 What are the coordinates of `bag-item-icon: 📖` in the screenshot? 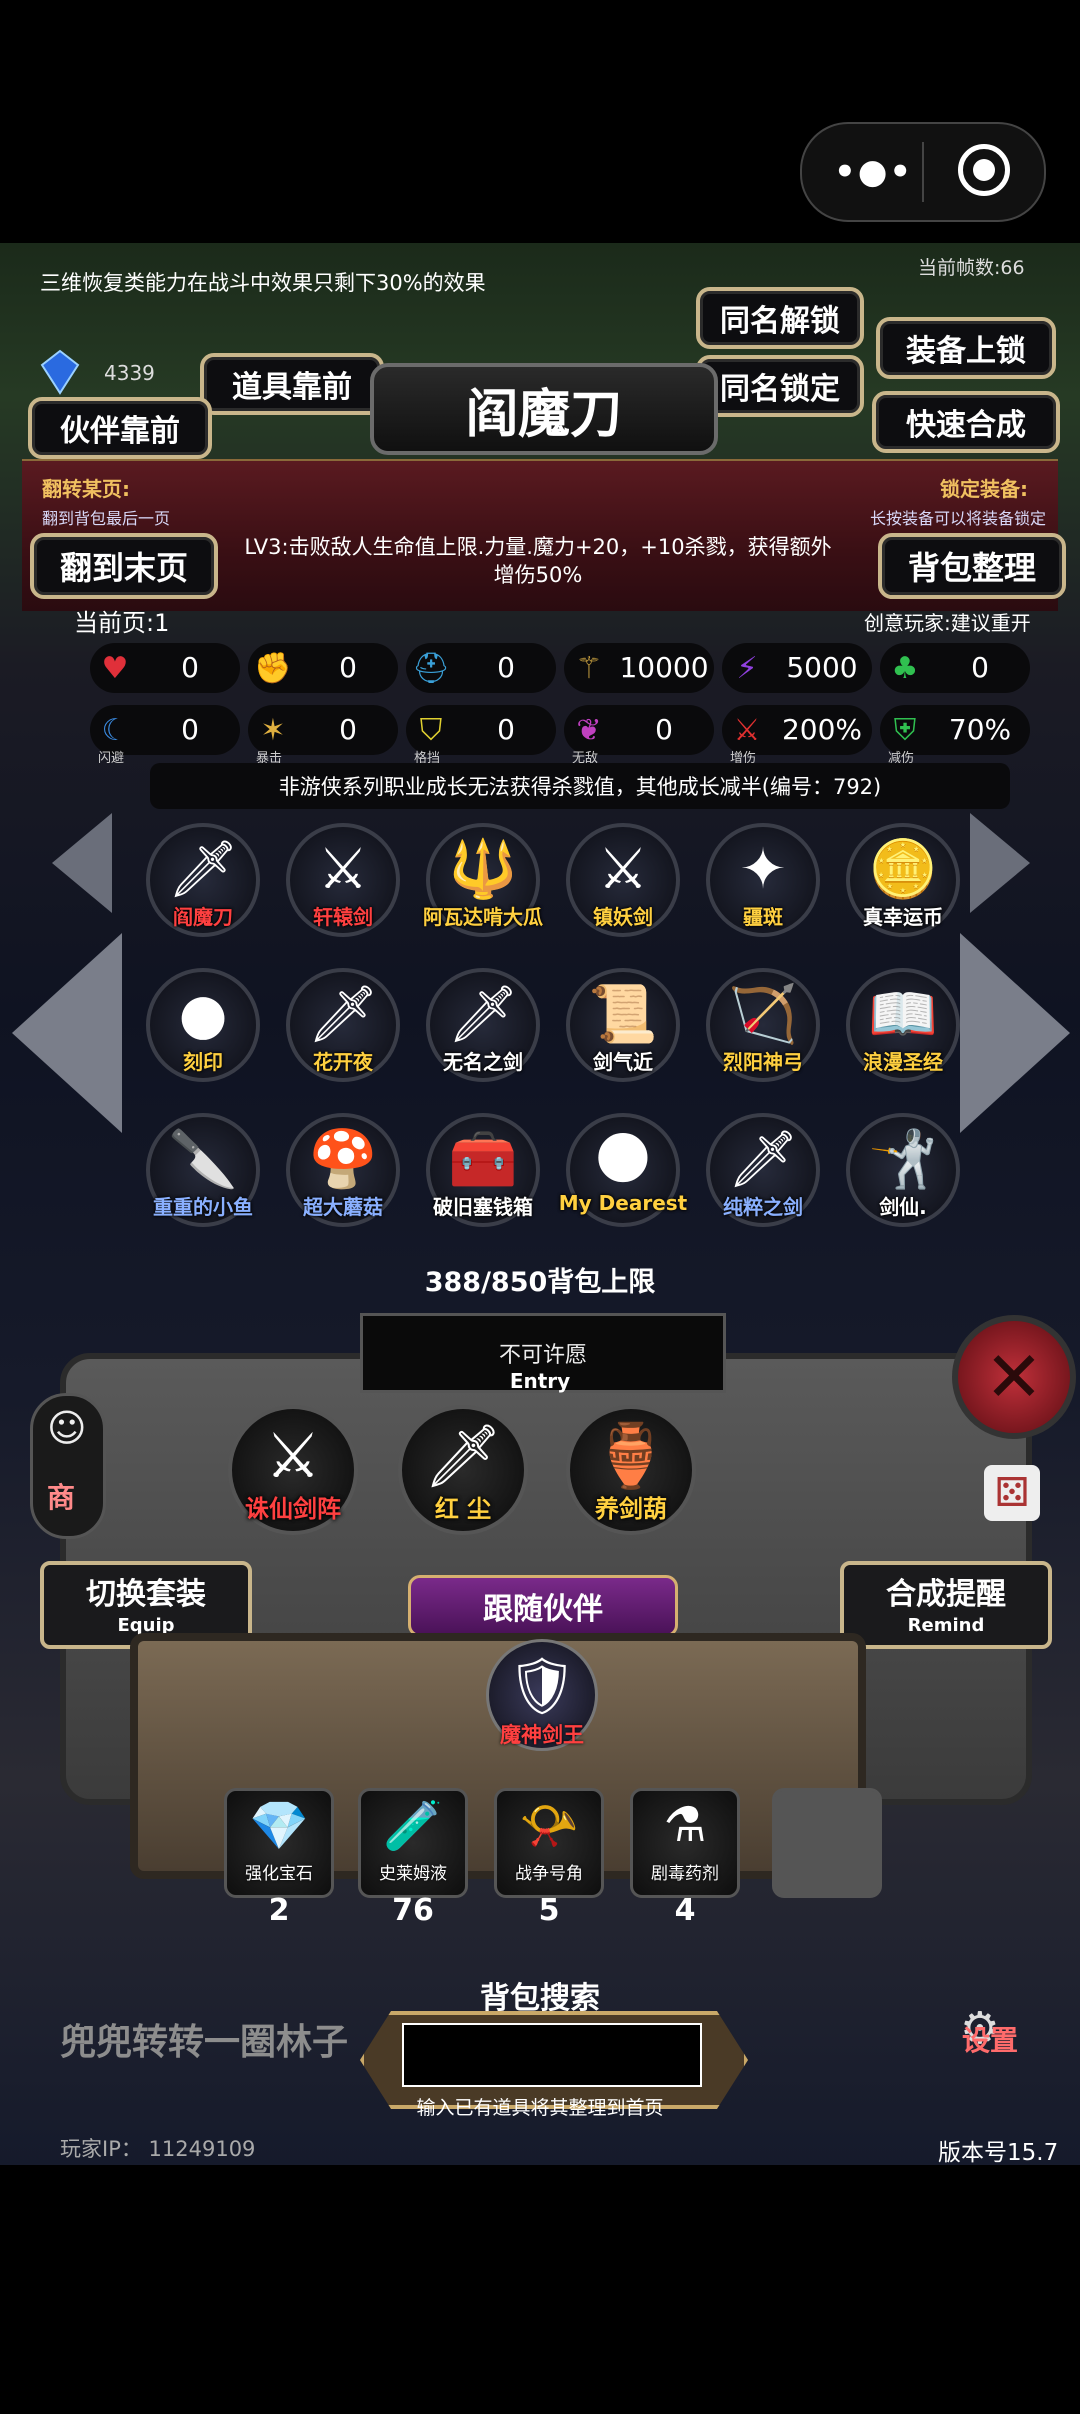 It's located at (903, 1014).